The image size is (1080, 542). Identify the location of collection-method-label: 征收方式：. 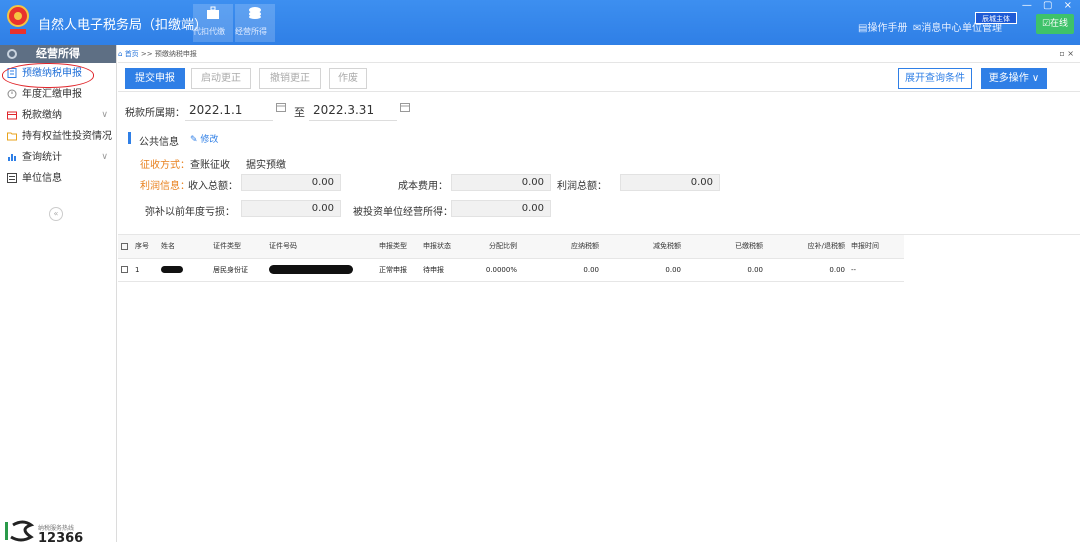
(165, 165).